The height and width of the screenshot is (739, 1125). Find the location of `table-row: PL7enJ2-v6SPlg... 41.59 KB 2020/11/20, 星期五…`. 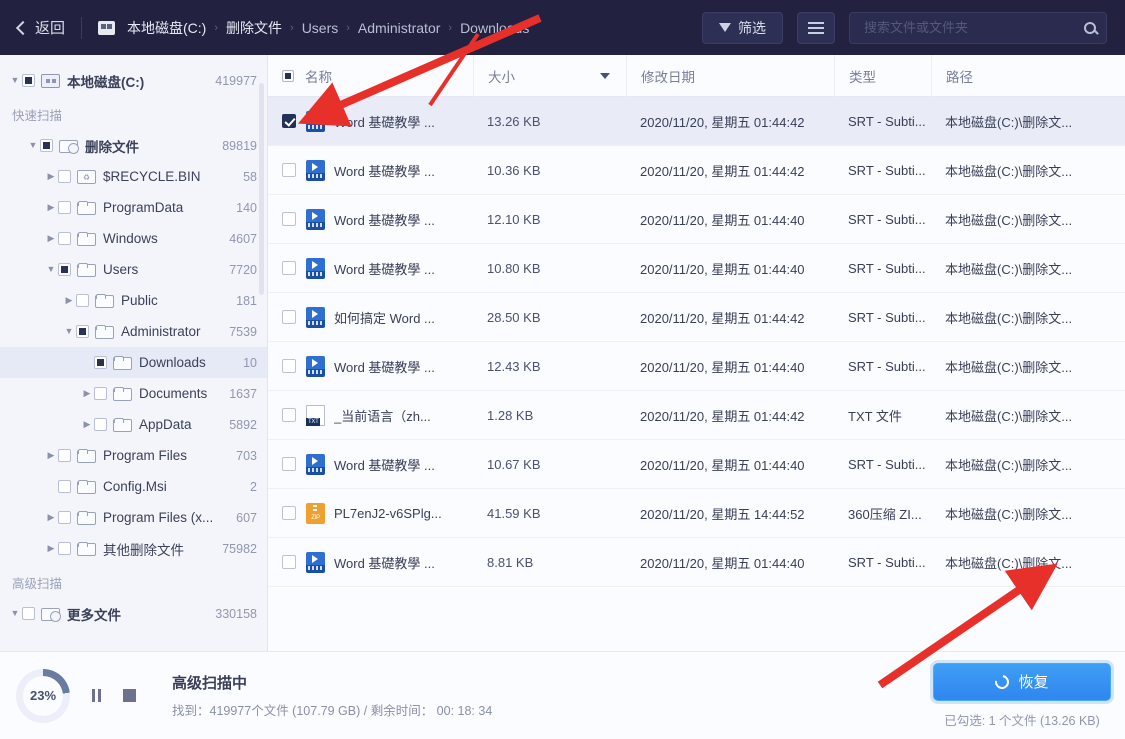

table-row: PL7enJ2-v6SPlg... 41.59 KB 2020/11/20, 星期五… is located at coordinates (696, 513).